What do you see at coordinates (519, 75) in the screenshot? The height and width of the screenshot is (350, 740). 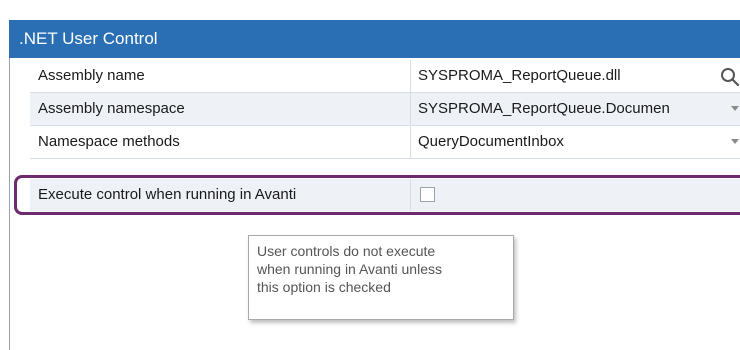 I see `property-value: SYSPROMA_ReportQueue.dll` at bounding box center [519, 75].